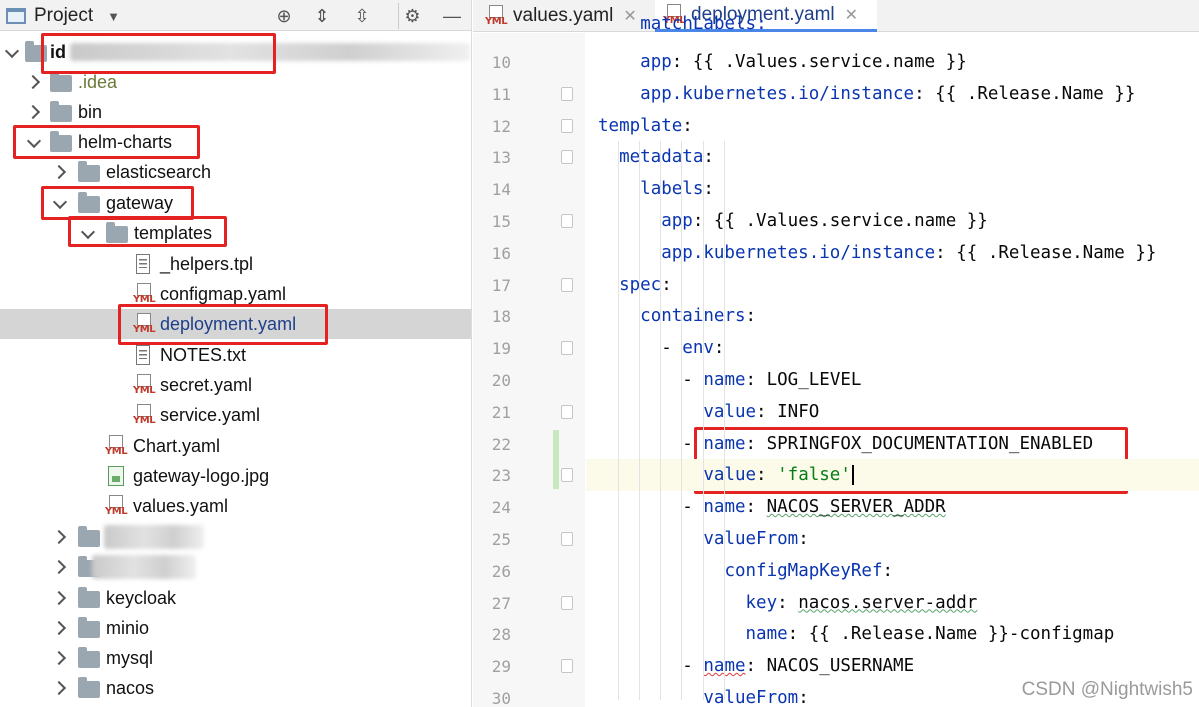 The width and height of the screenshot is (1199, 707). I want to click on code-line: - name: LOG_LEVEL, so click(729, 380).